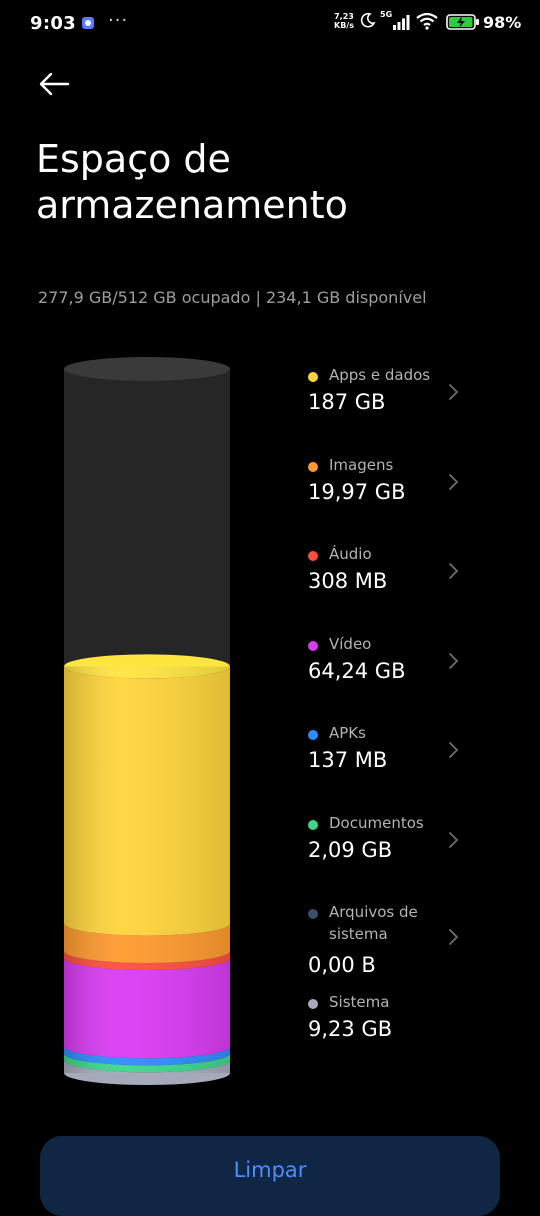  I want to click on storage-category-item: Áudio 308 MB, so click(406, 573).